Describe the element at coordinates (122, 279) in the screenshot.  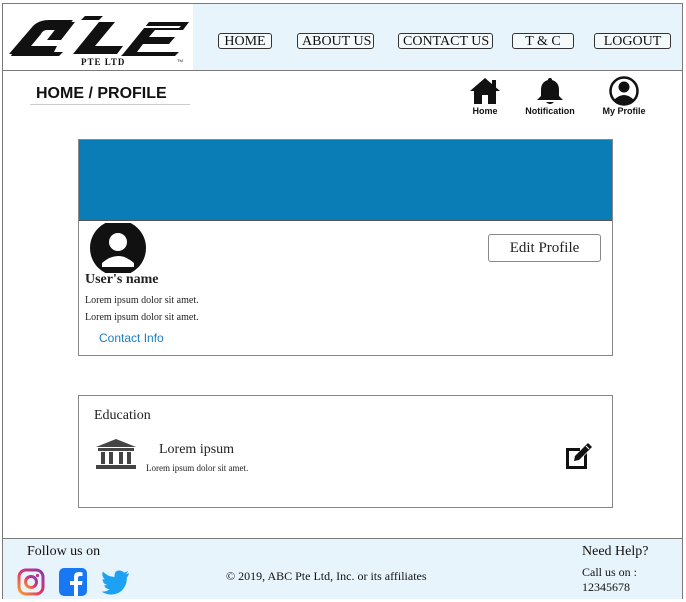
I see `user-name: User's name` at that location.